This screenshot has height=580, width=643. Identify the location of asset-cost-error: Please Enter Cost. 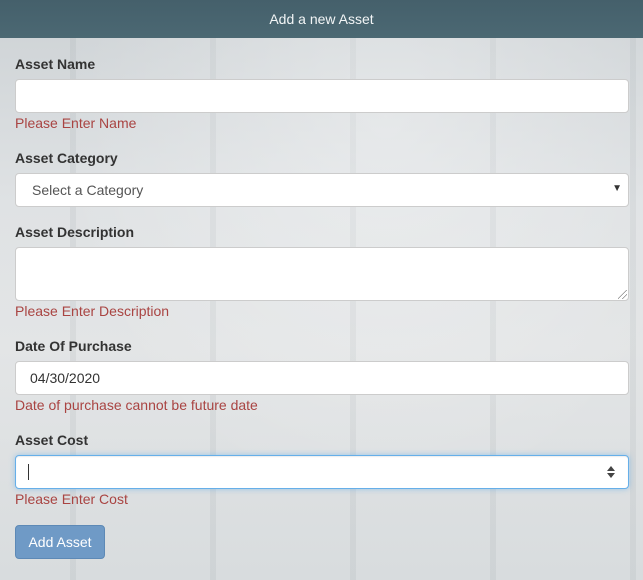
(71, 499).